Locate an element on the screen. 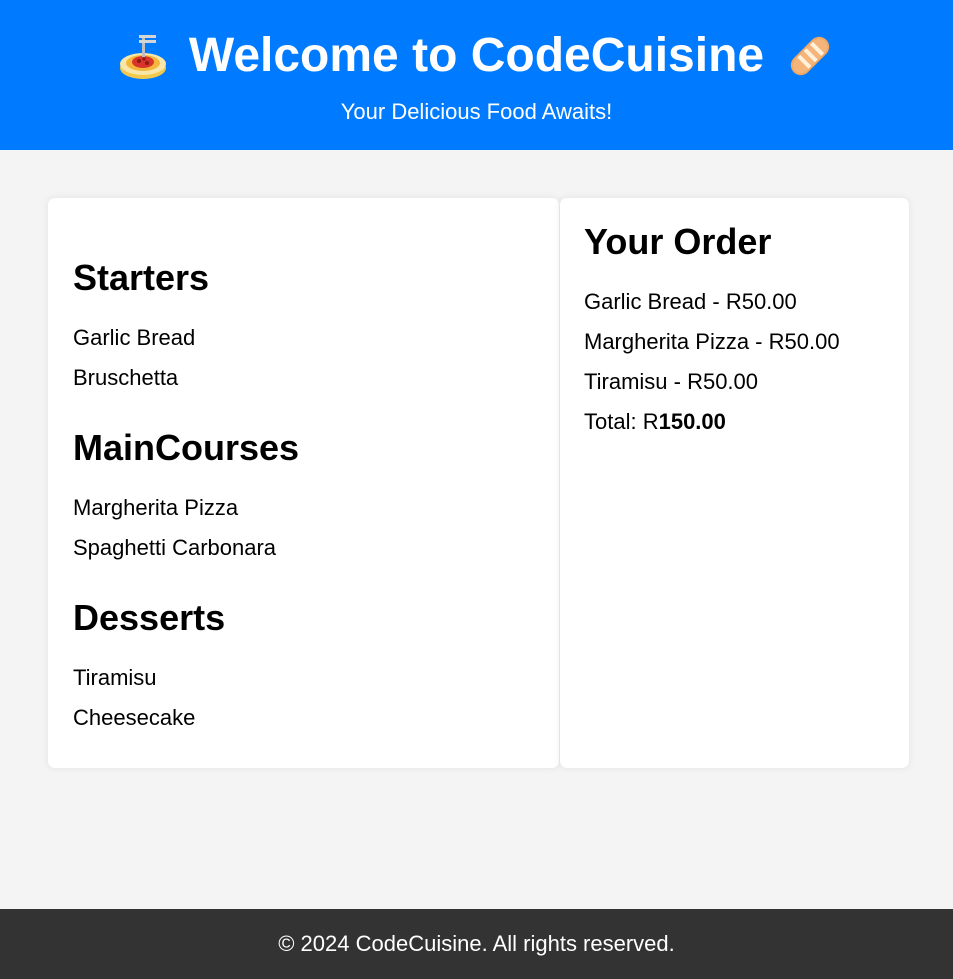  section-heading-main-courses: MainCourses is located at coordinates (186, 447).